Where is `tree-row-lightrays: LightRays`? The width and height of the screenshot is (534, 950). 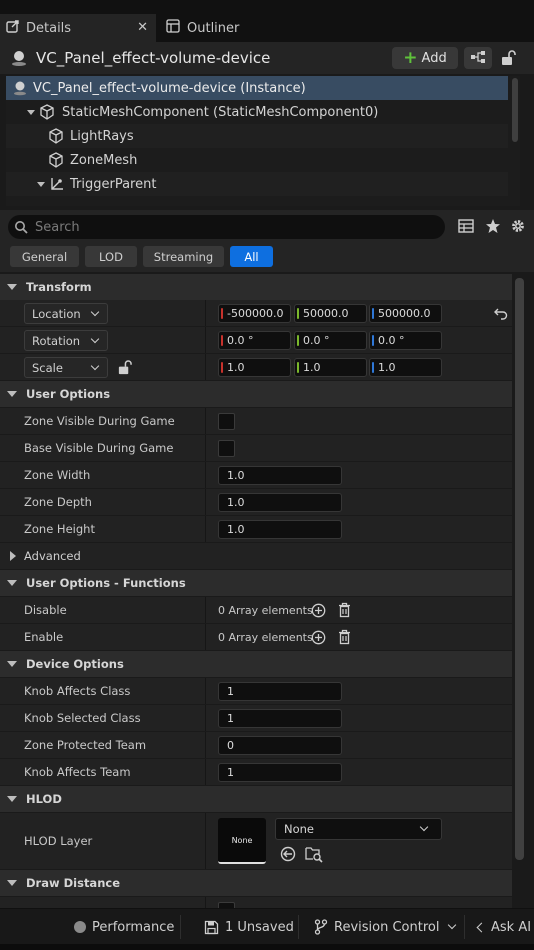
tree-row-lightrays: LightRays is located at coordinates (257, 136).